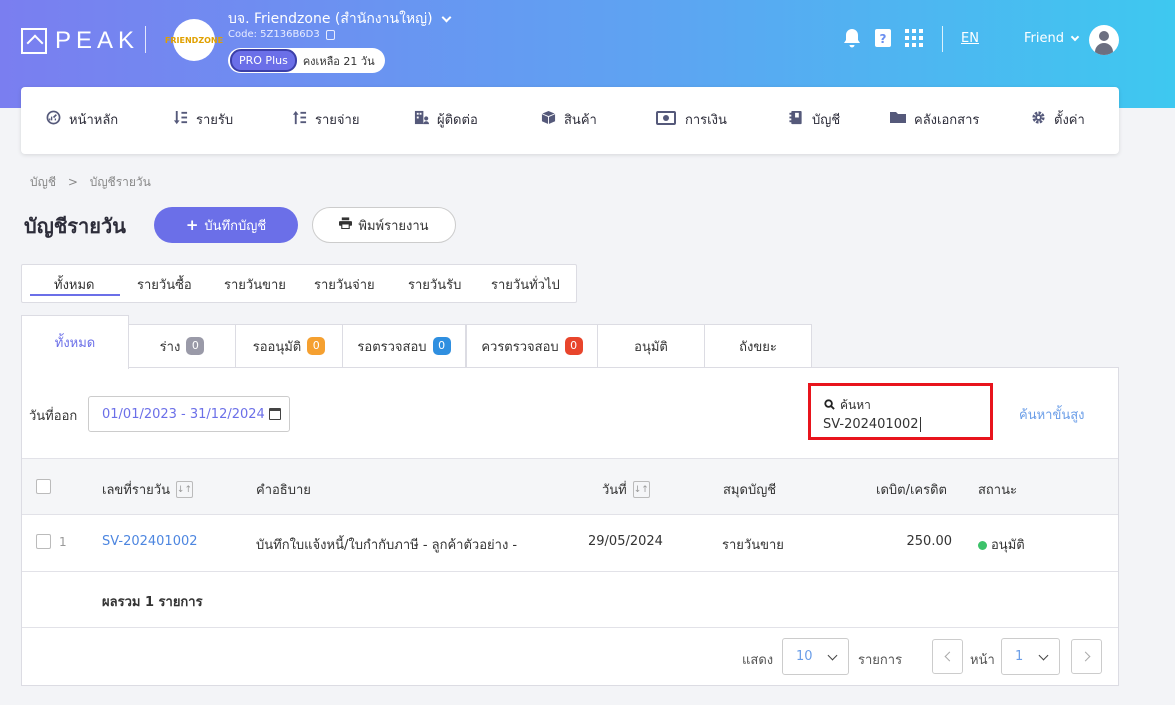 The height and width of the screenshot is (705, 1175). I want to click on nav-item-label: รายรับ, so click(215, 120).